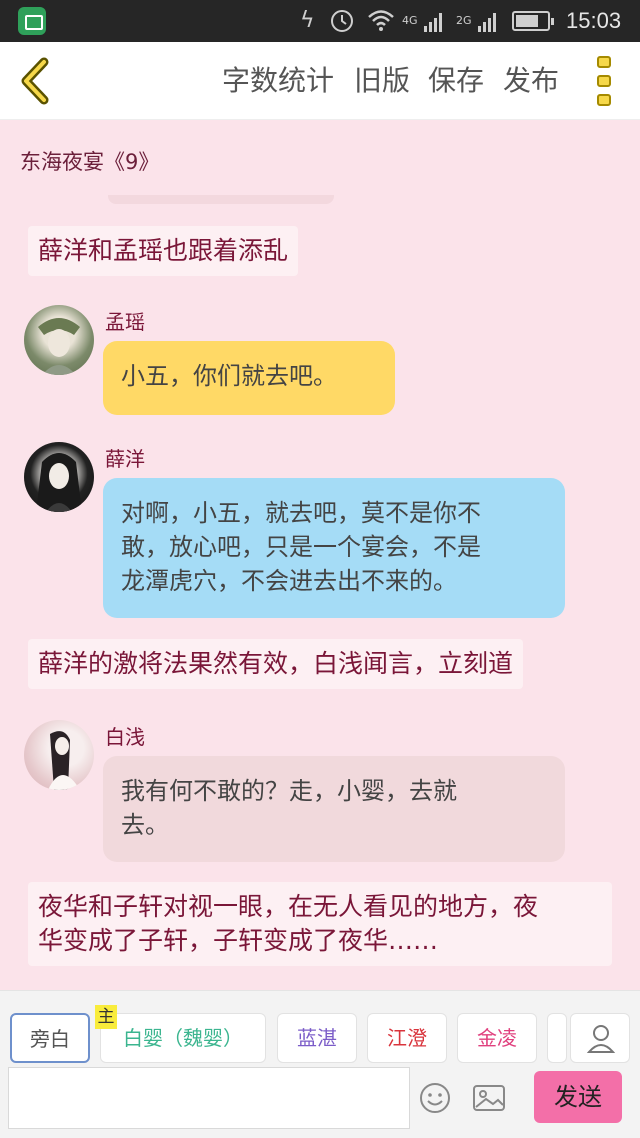 The width and height of the screenshot is (640, 1138). What do you see at coordinates (209, 1098) in the screenshot?
I see `message-input` at bounding box center [209, 1098].